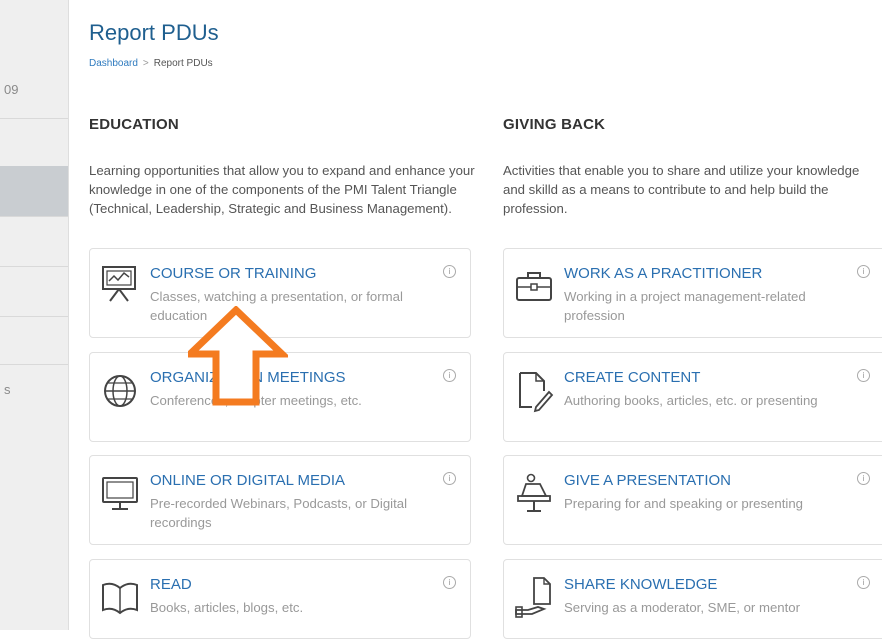 The height and width of the screenshot is (639, 882). I want to click on sidebar-item-label: s, so click(7, 389).